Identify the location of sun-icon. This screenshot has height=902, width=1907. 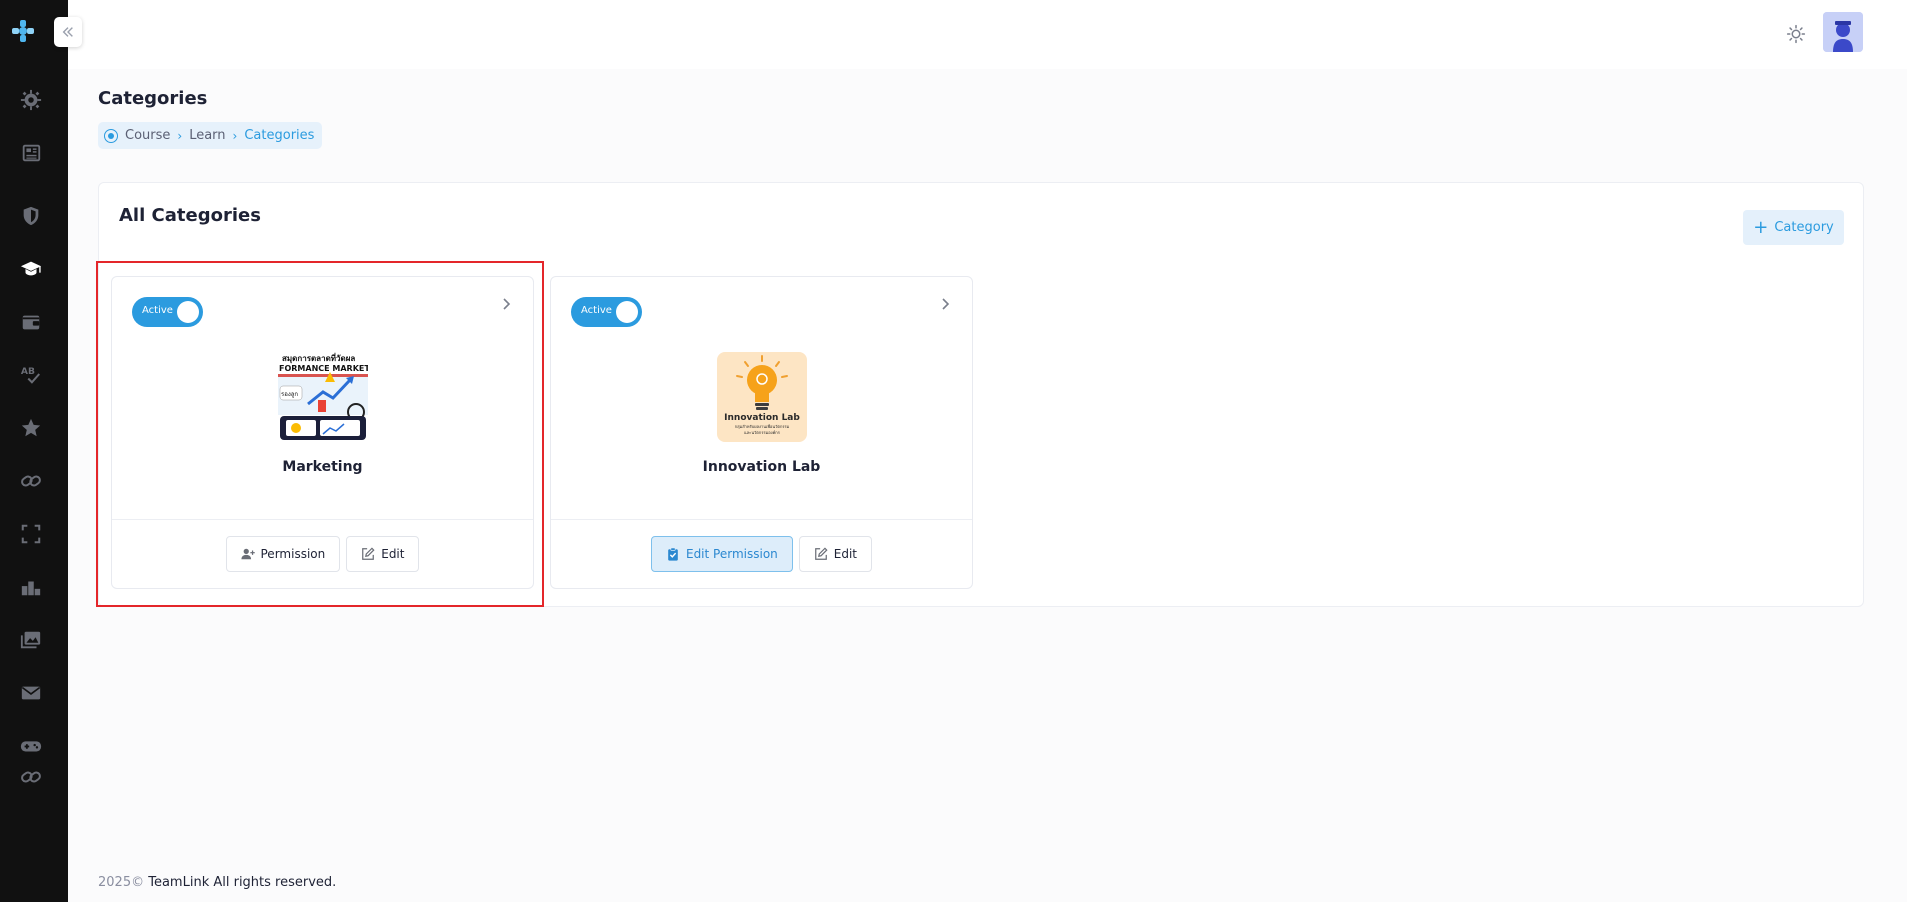
(1796, 34).